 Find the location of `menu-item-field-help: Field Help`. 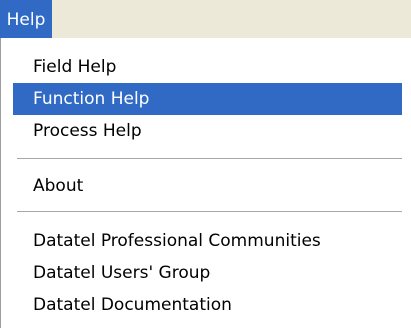

menu-item-field-help: Field Help is located at coordinates (207, 67).